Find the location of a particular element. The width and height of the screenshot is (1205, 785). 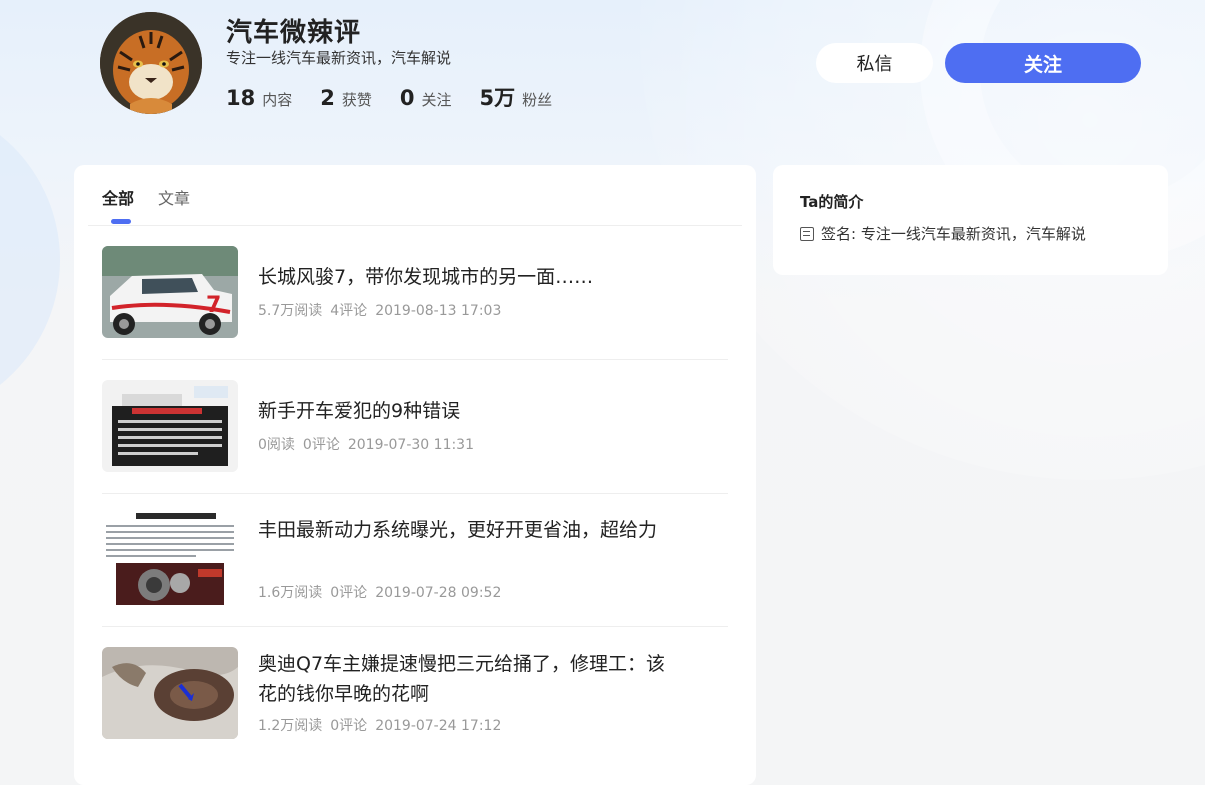

article-reads: 5.7万阅读 is located at coordinates (290, 311).